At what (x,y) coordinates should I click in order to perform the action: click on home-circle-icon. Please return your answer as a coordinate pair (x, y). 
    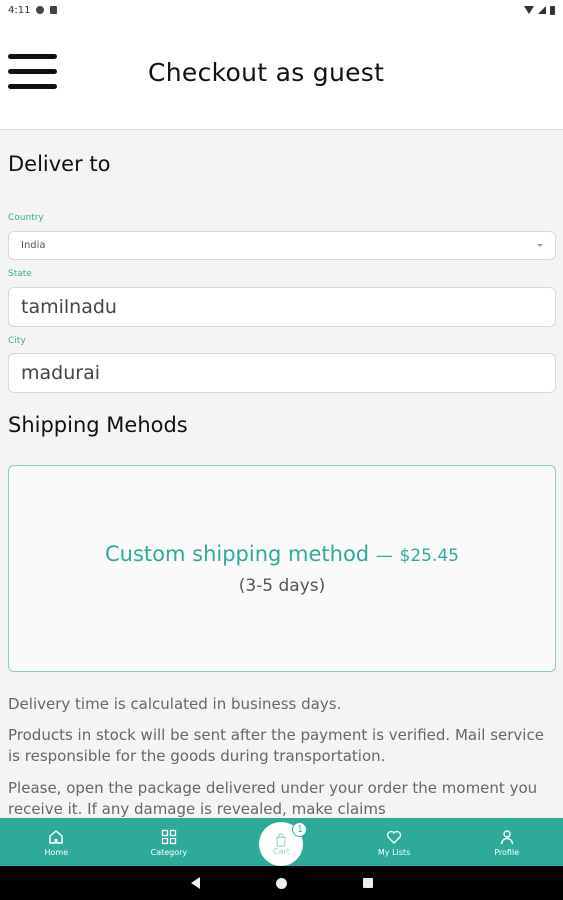
    Looking at the image, I should click on (281, 883).